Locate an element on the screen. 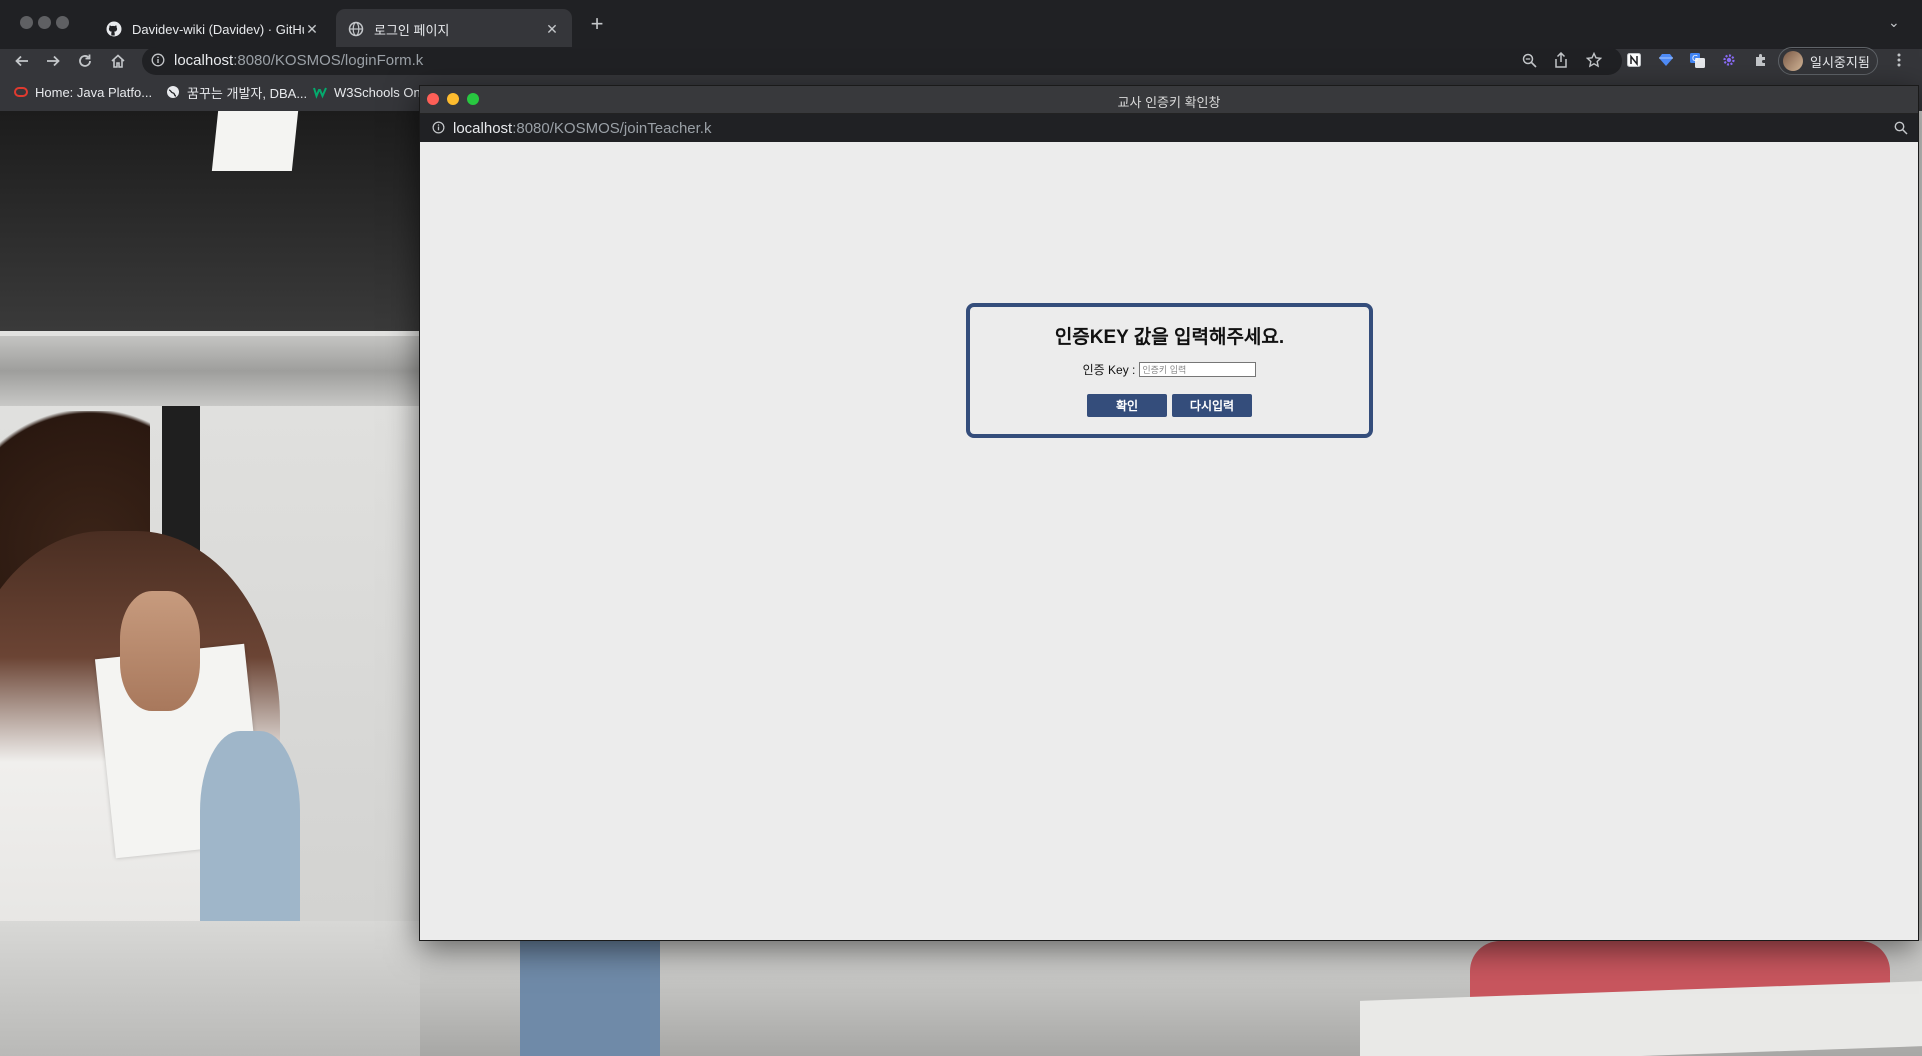 The image size is (1922, 1056). diamond-icon is located at coordinates (1666, 60).